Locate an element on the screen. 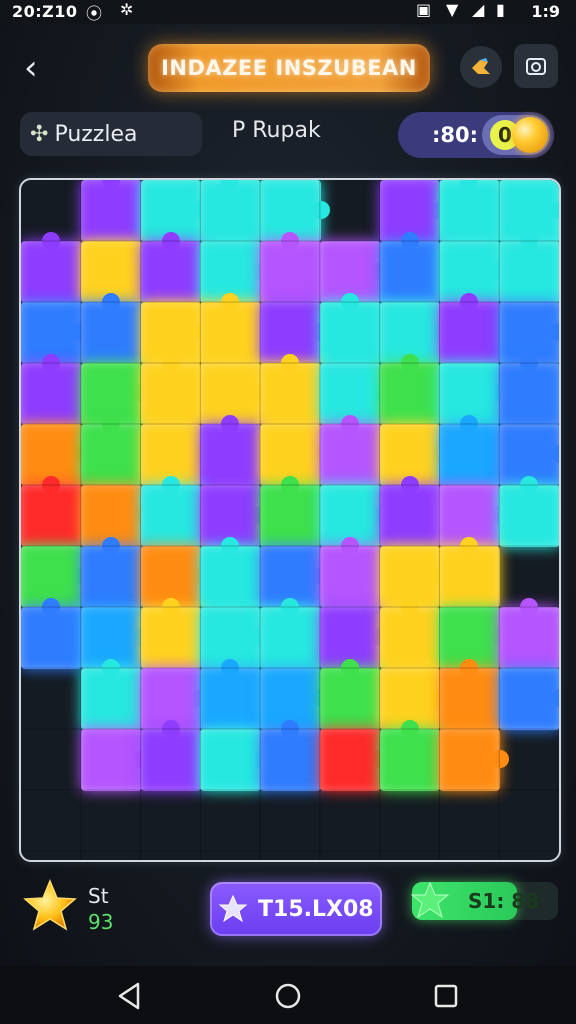 This screenshot has height=1024, width=576. mode-selector: ✣ Puzzlea is located at coordinates (111, 134).